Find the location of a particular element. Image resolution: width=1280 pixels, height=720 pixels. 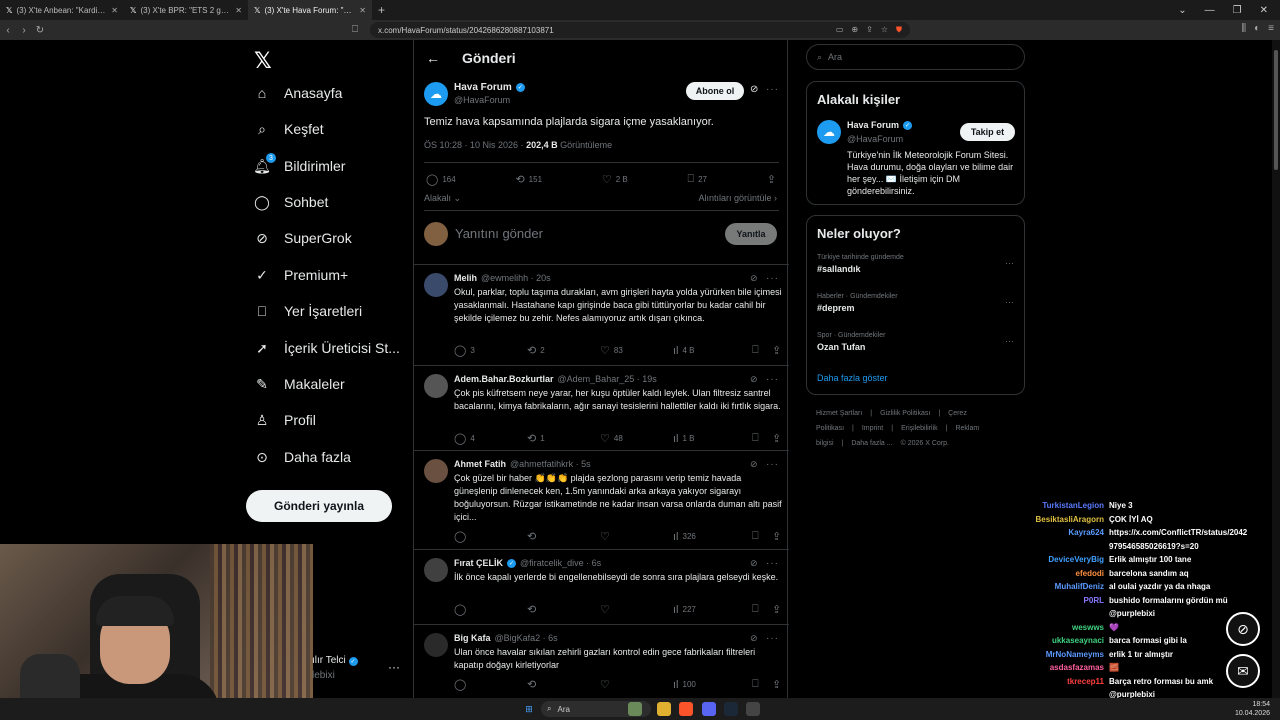

menu-icon: ≡ is located at coordinates (1271, 28).